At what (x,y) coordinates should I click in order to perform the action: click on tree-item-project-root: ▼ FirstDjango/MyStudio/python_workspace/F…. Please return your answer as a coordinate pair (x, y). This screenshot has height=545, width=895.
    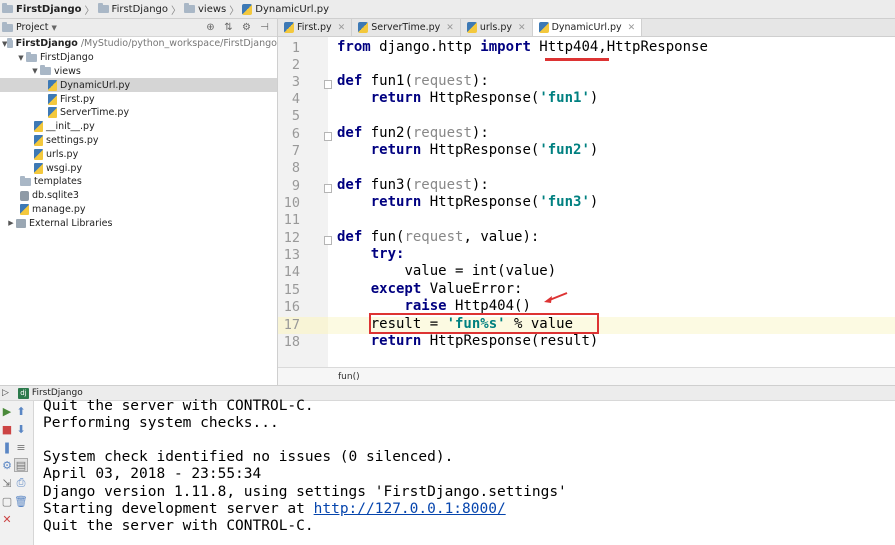
    Looking at the image, I should click on (138, 44).